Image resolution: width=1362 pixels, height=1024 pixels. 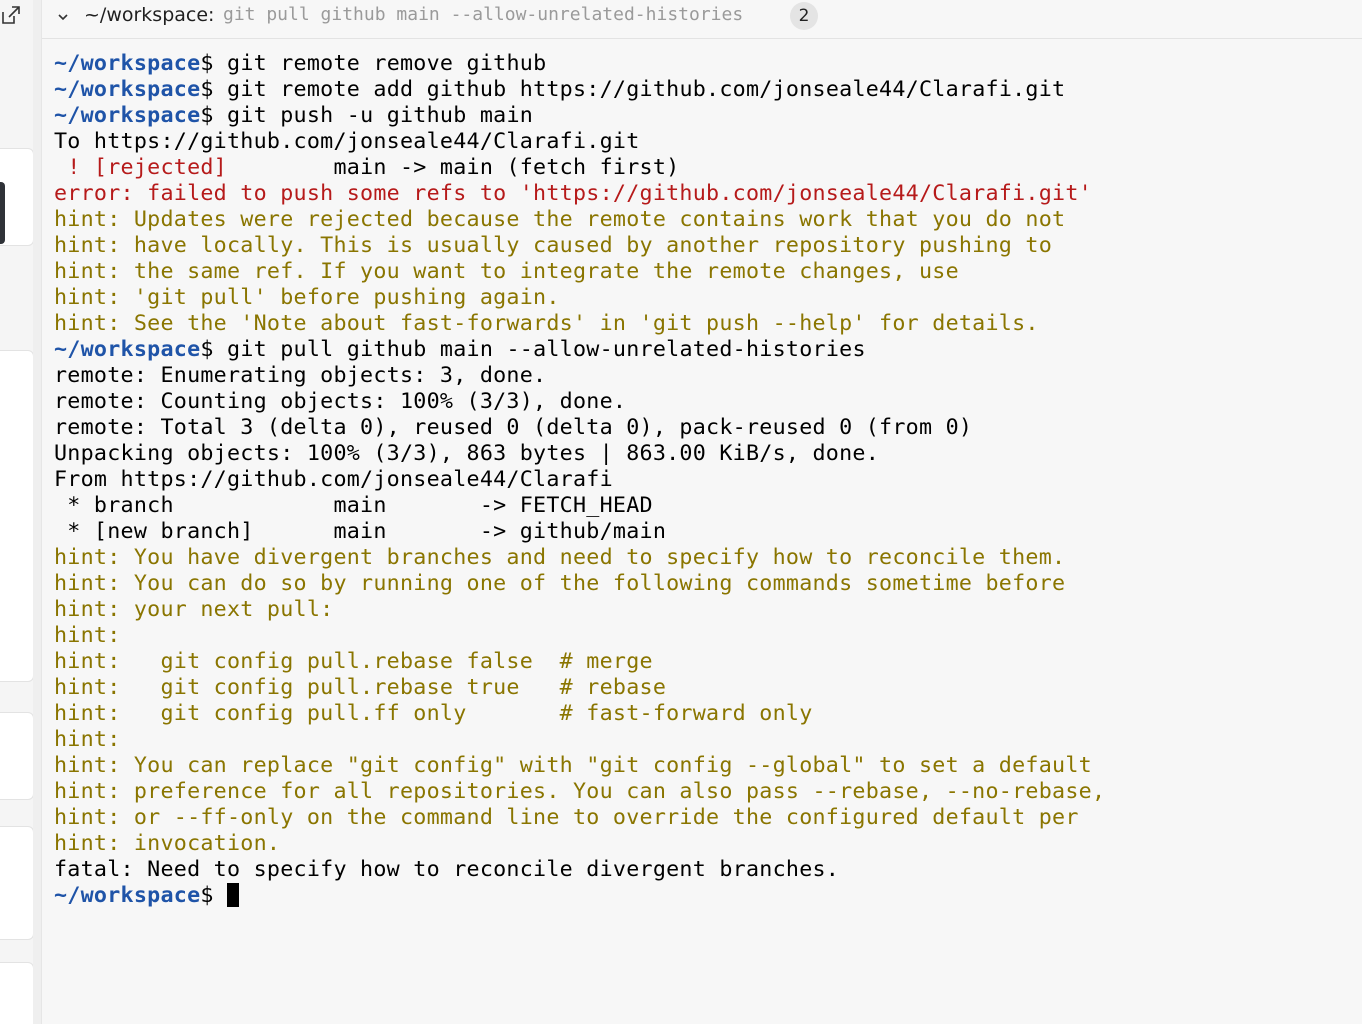 I want to click on terminal-line: ~/workspace$ git remote remove github, so click(x=704, y=64).